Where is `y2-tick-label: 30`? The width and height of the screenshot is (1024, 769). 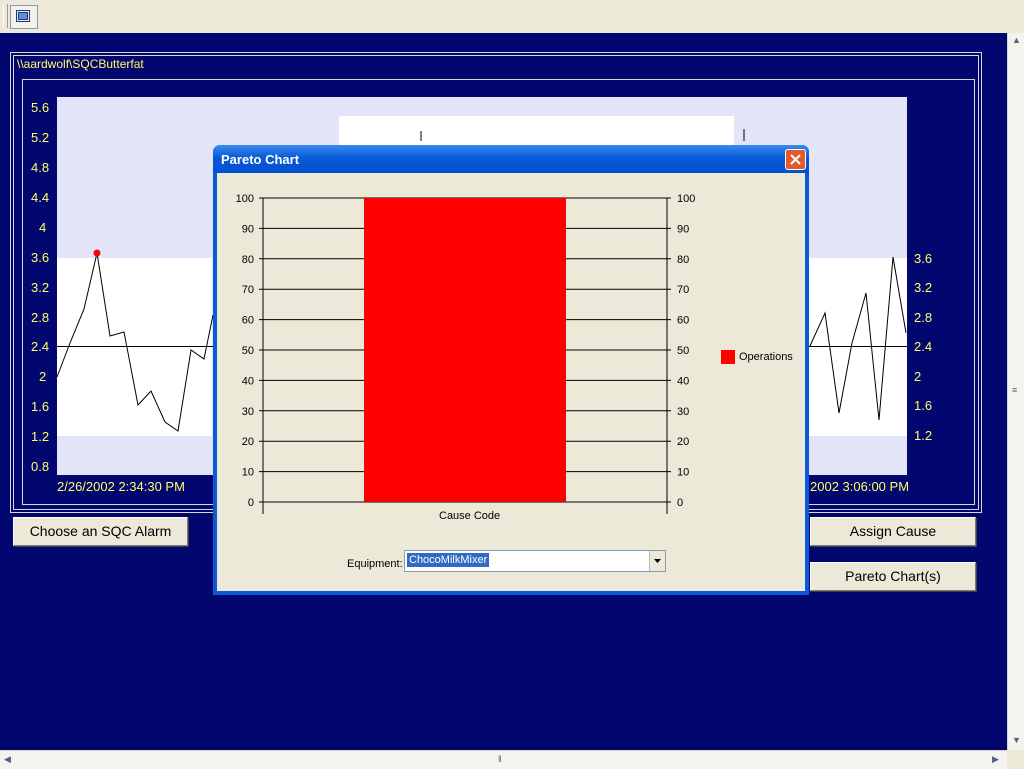 y2-tick-label: 30 is located at coordinates (683, 412).